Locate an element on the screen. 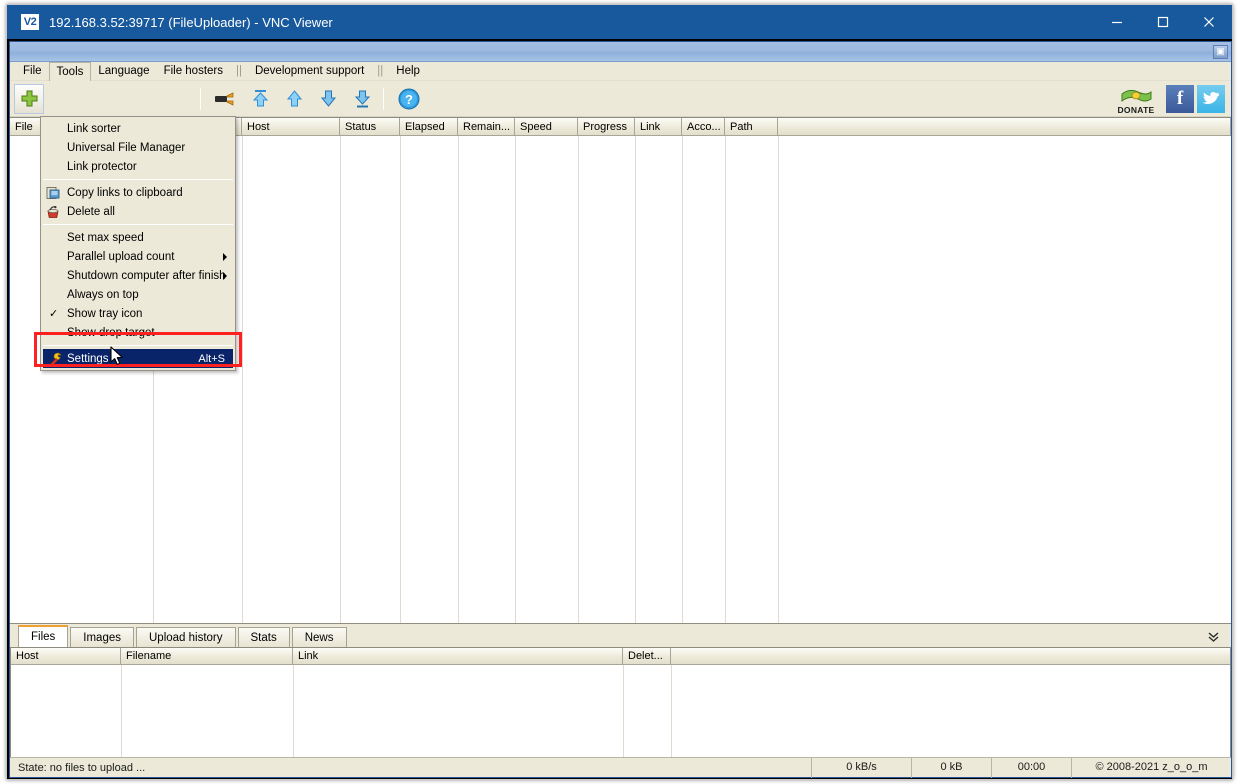 This screenshot has height=784, width=1237. column-status: Status is located at coordinates (370, 126).